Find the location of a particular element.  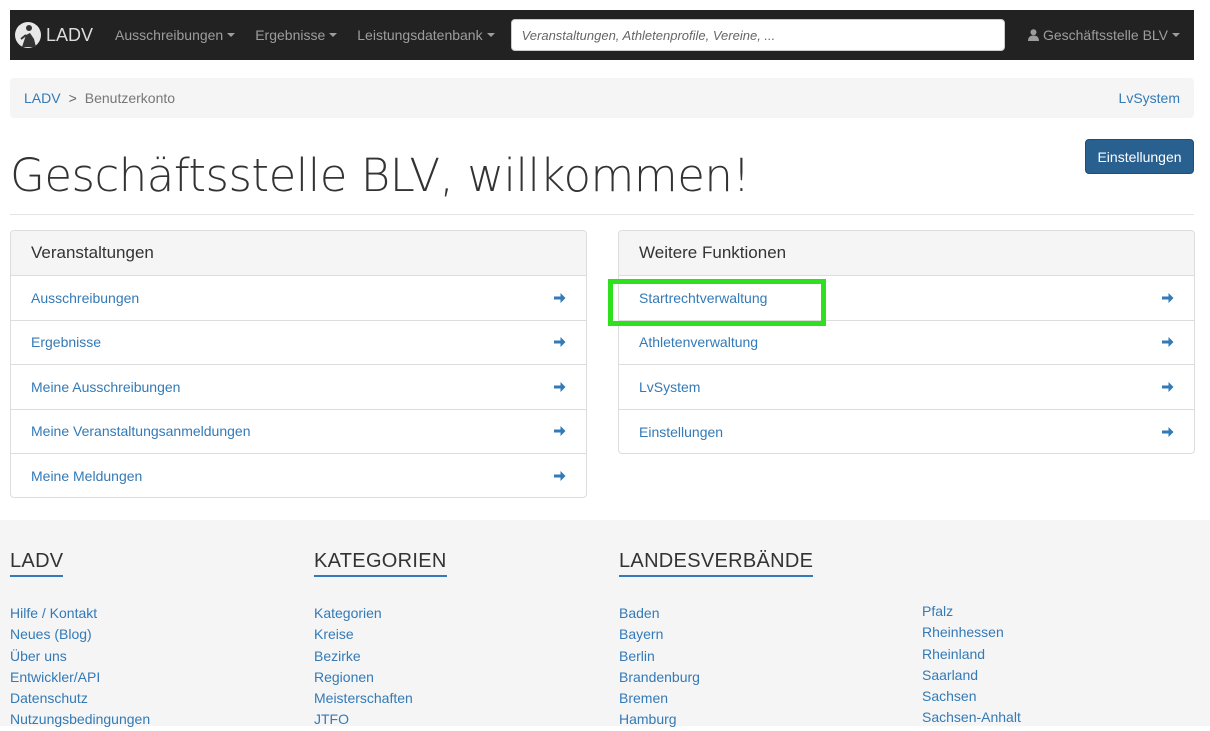

nav-label: Ergebnisse is located at coordinates (290, 35).